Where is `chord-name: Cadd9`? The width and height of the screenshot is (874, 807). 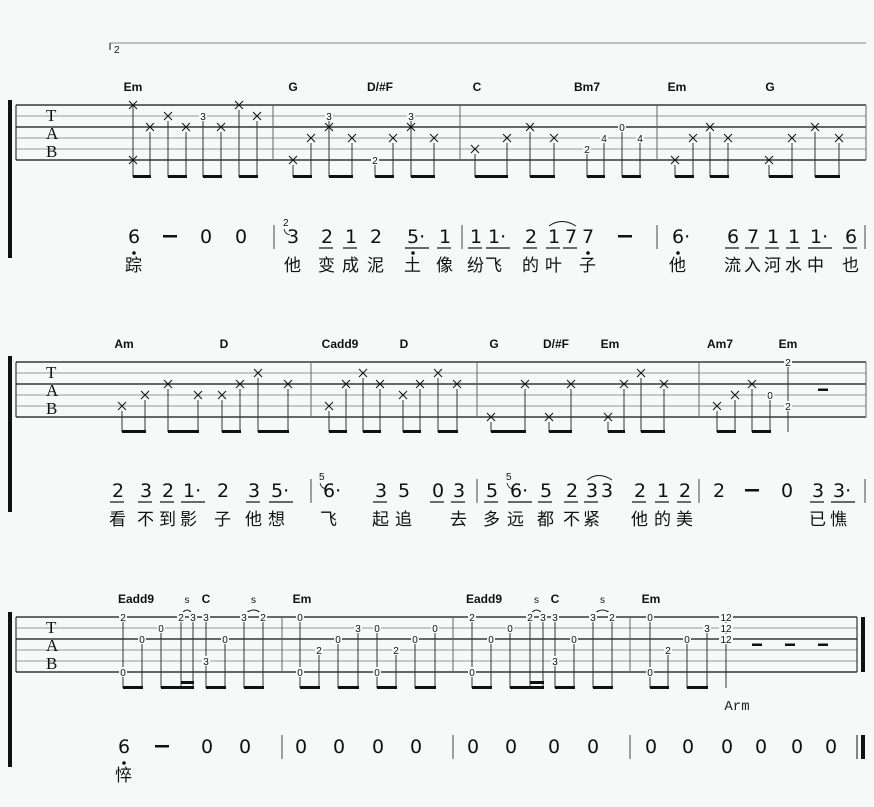 chord-name: Cadd9 is located at coordinates (340, 344).